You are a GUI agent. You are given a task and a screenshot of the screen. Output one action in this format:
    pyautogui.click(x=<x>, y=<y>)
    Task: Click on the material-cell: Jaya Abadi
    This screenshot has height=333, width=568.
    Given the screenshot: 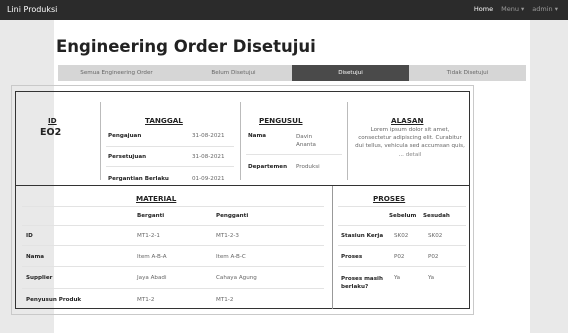 What is the action you would take?
    pyautogui.click(x=152, y=278)
    